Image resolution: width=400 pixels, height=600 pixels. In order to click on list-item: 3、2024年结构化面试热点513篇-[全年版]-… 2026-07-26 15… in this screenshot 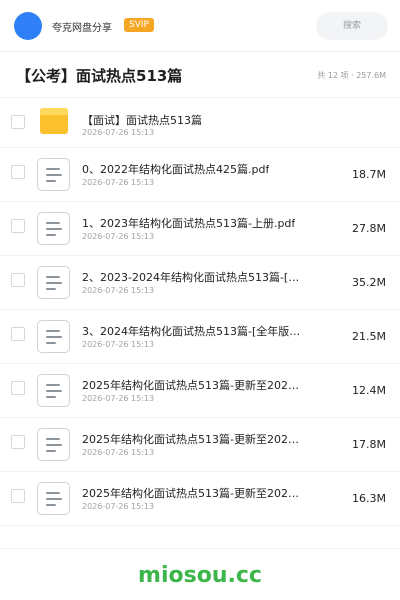, I will do `click(200, 337)`.